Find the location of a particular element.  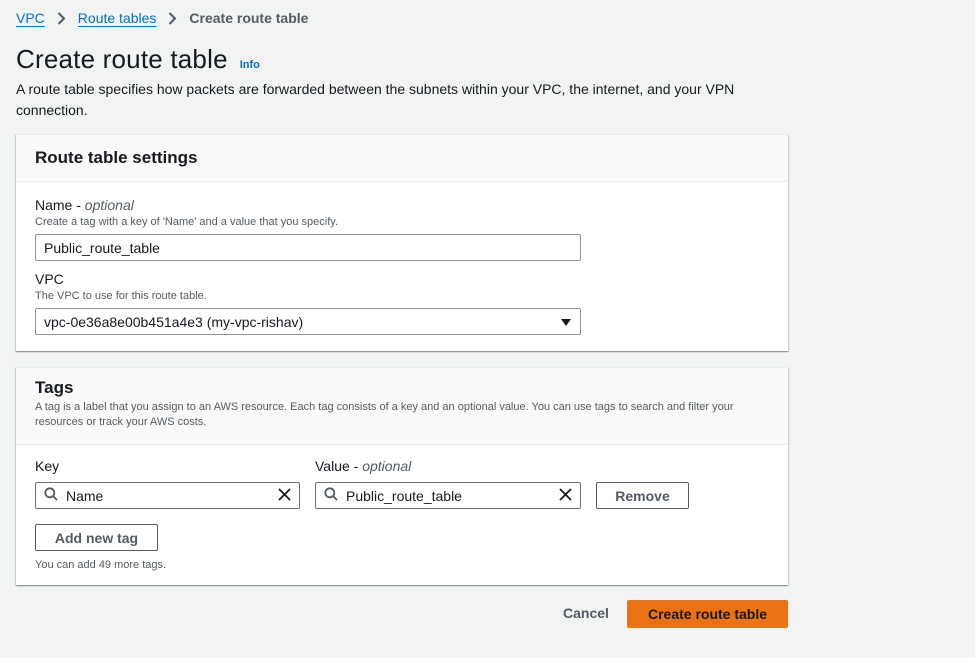

page-header: Create route table Info is located at coordinates (138, 59).